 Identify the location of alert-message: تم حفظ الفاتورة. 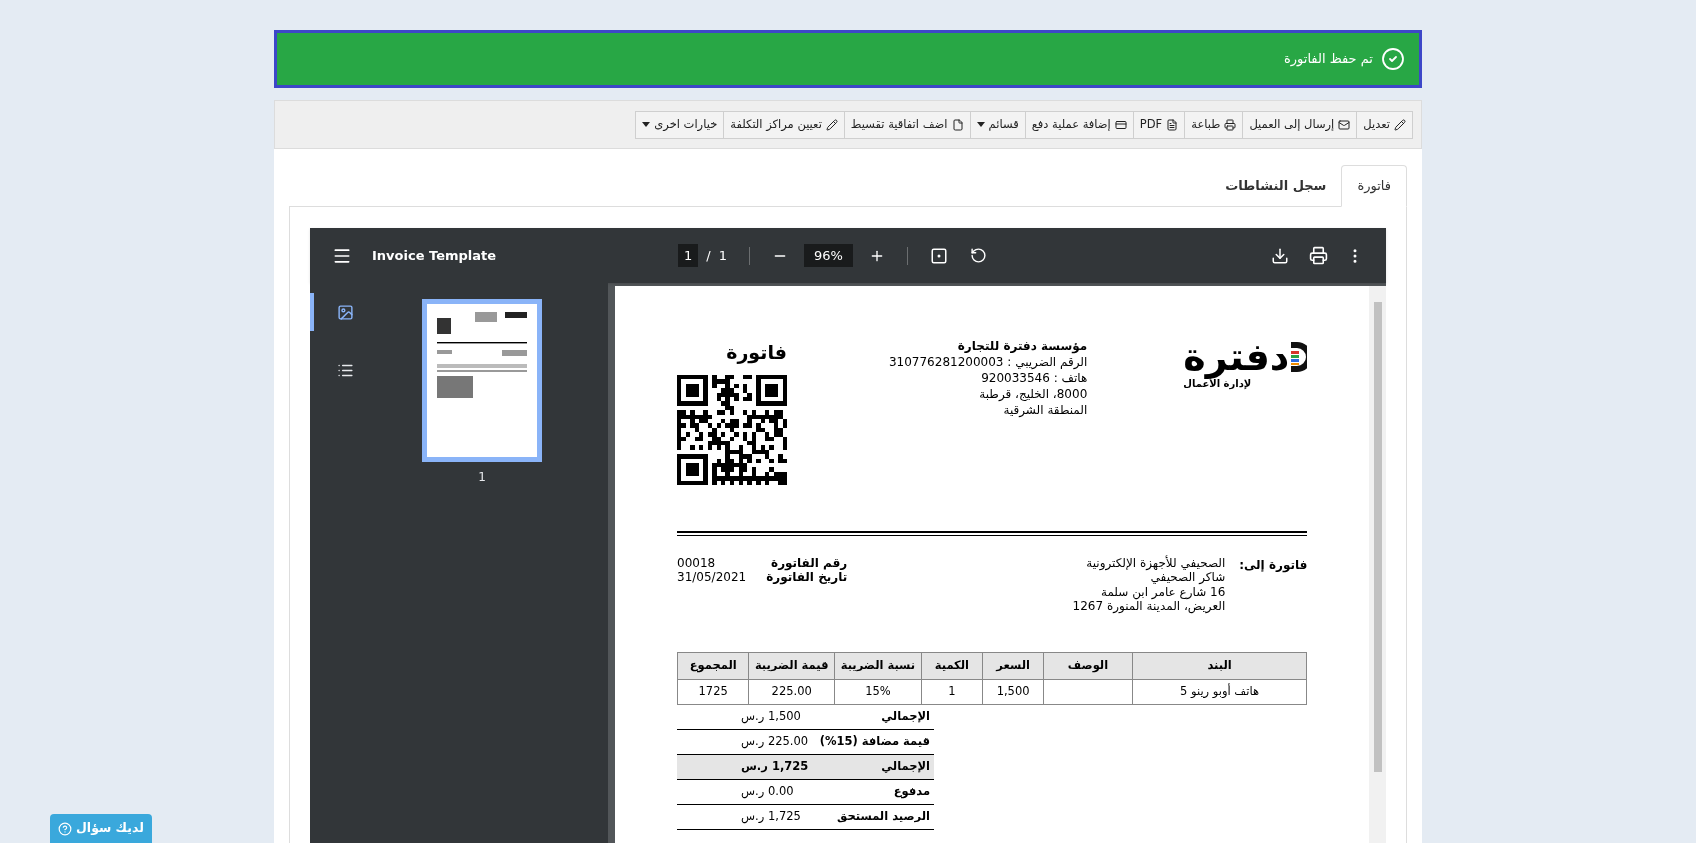
(1328, 59).